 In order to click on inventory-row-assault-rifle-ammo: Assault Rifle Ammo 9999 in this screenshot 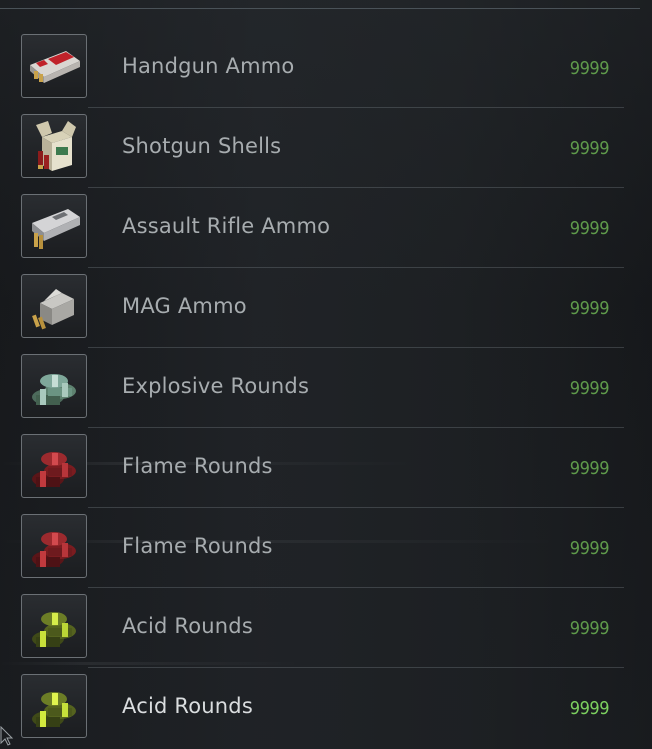, I will do `click(326, 228)`.